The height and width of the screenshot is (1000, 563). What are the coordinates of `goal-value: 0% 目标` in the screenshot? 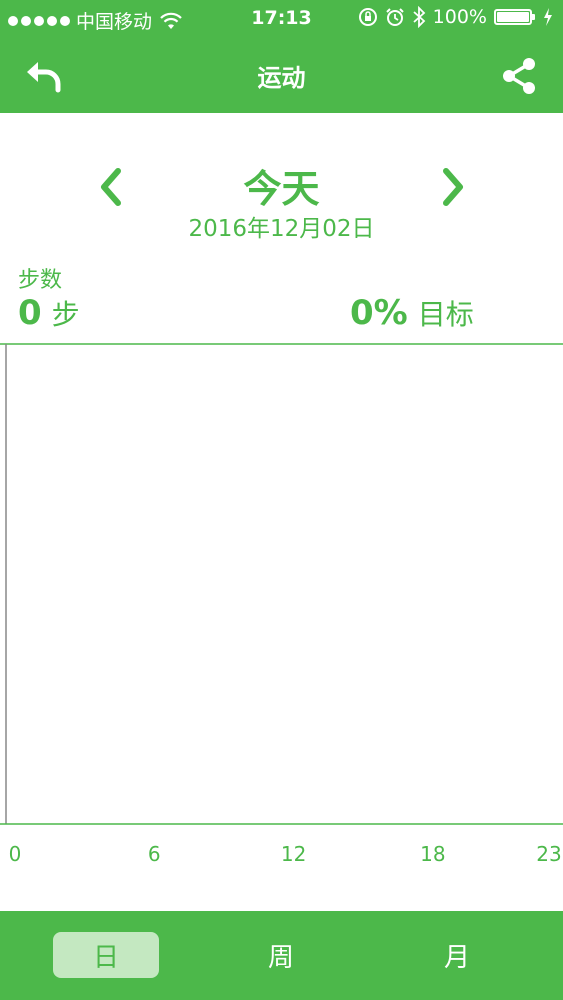 It's located at (412, 313).